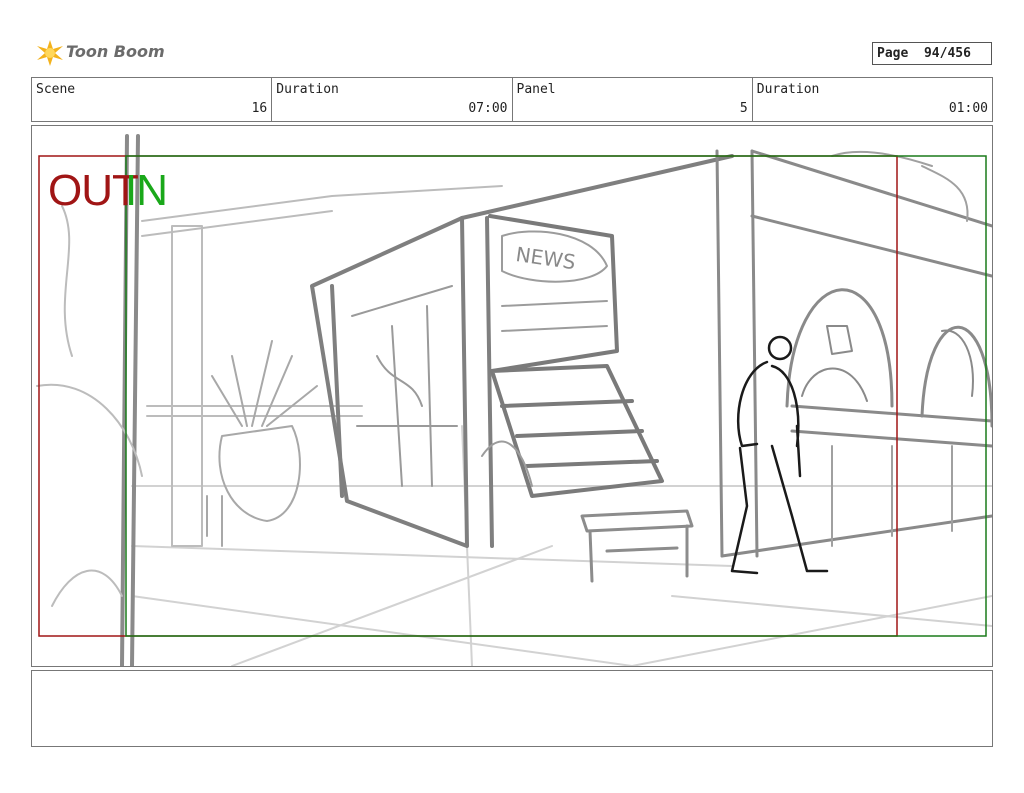  I want to click on panel-duration-value: 01:00, so click(968, 108).